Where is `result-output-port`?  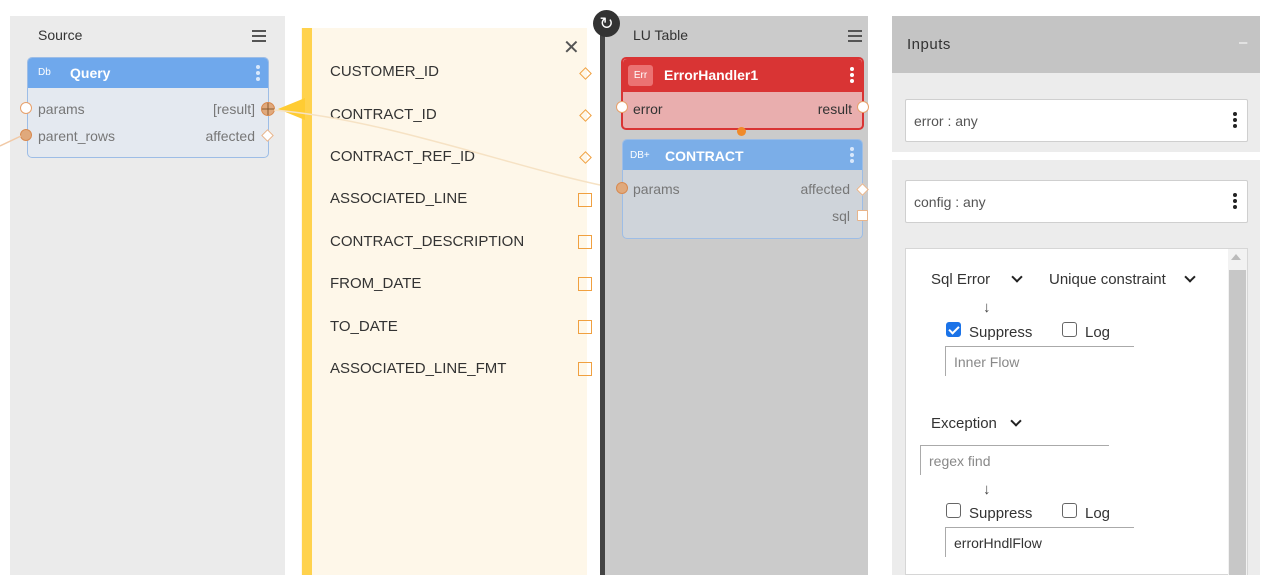 result-output-port is located at coordinates (863, 107).